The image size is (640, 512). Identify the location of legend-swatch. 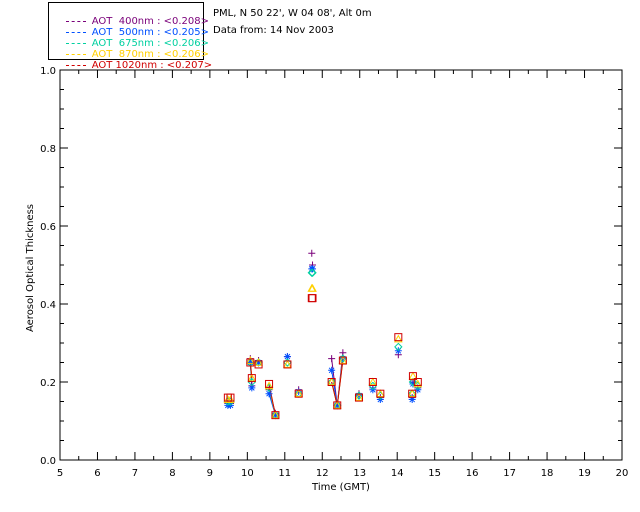
(75, 65).